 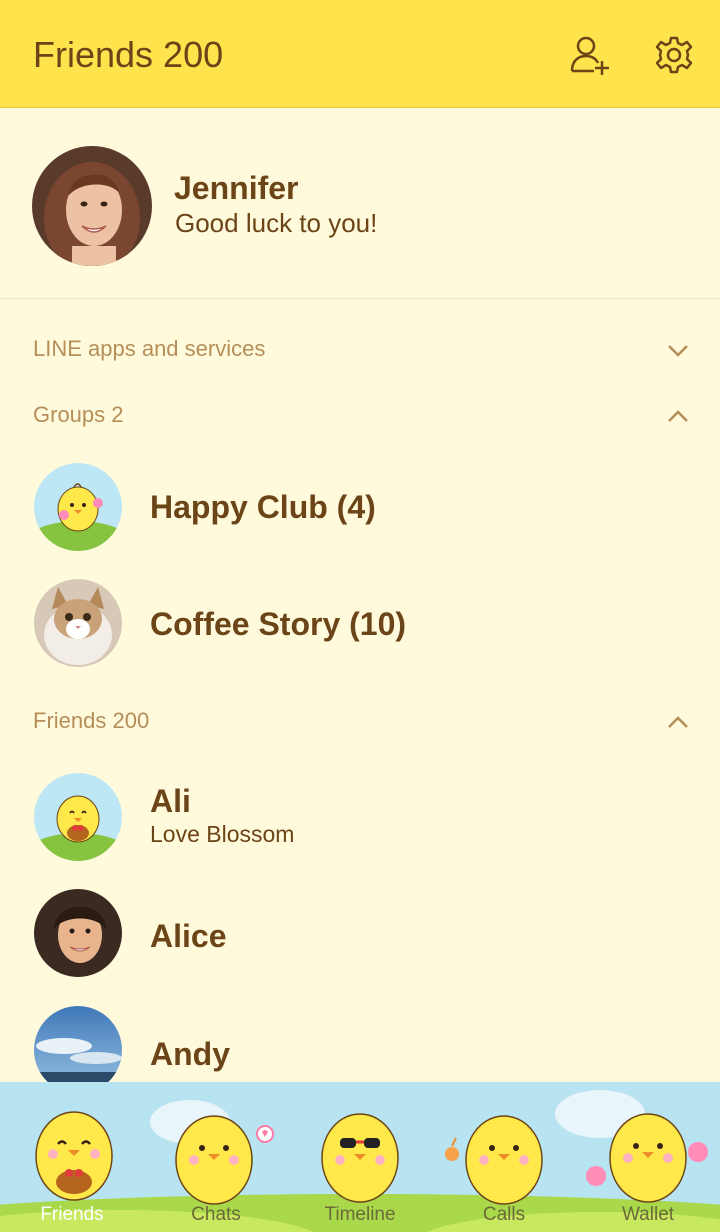 I want to click on add-friend-button, so click(x=590, y=55).